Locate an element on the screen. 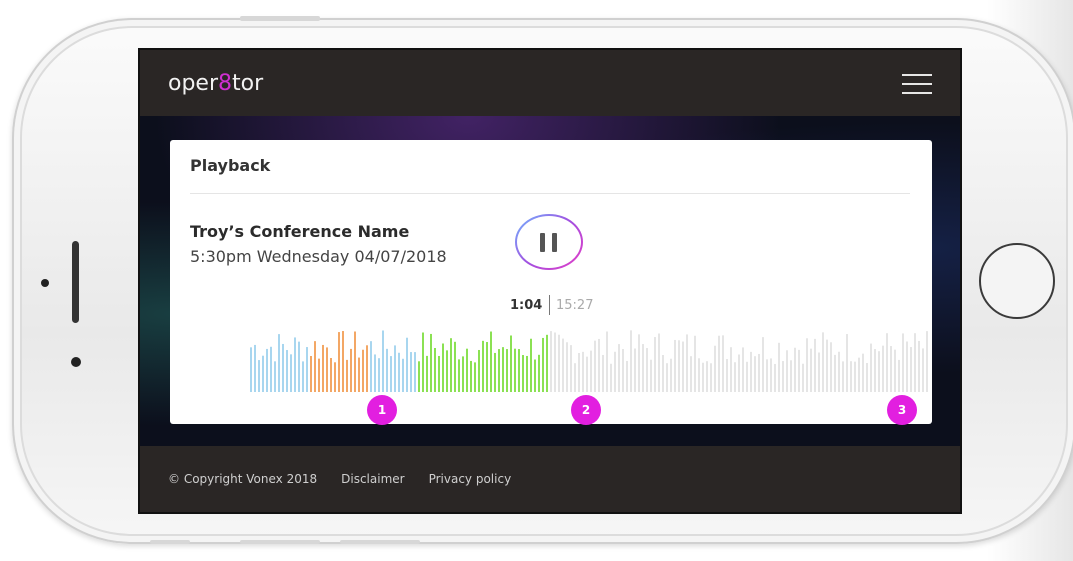 Image resolution: width=1073 pixels, height=561 pixels. pause-icon is located at coordinates (554, 242).